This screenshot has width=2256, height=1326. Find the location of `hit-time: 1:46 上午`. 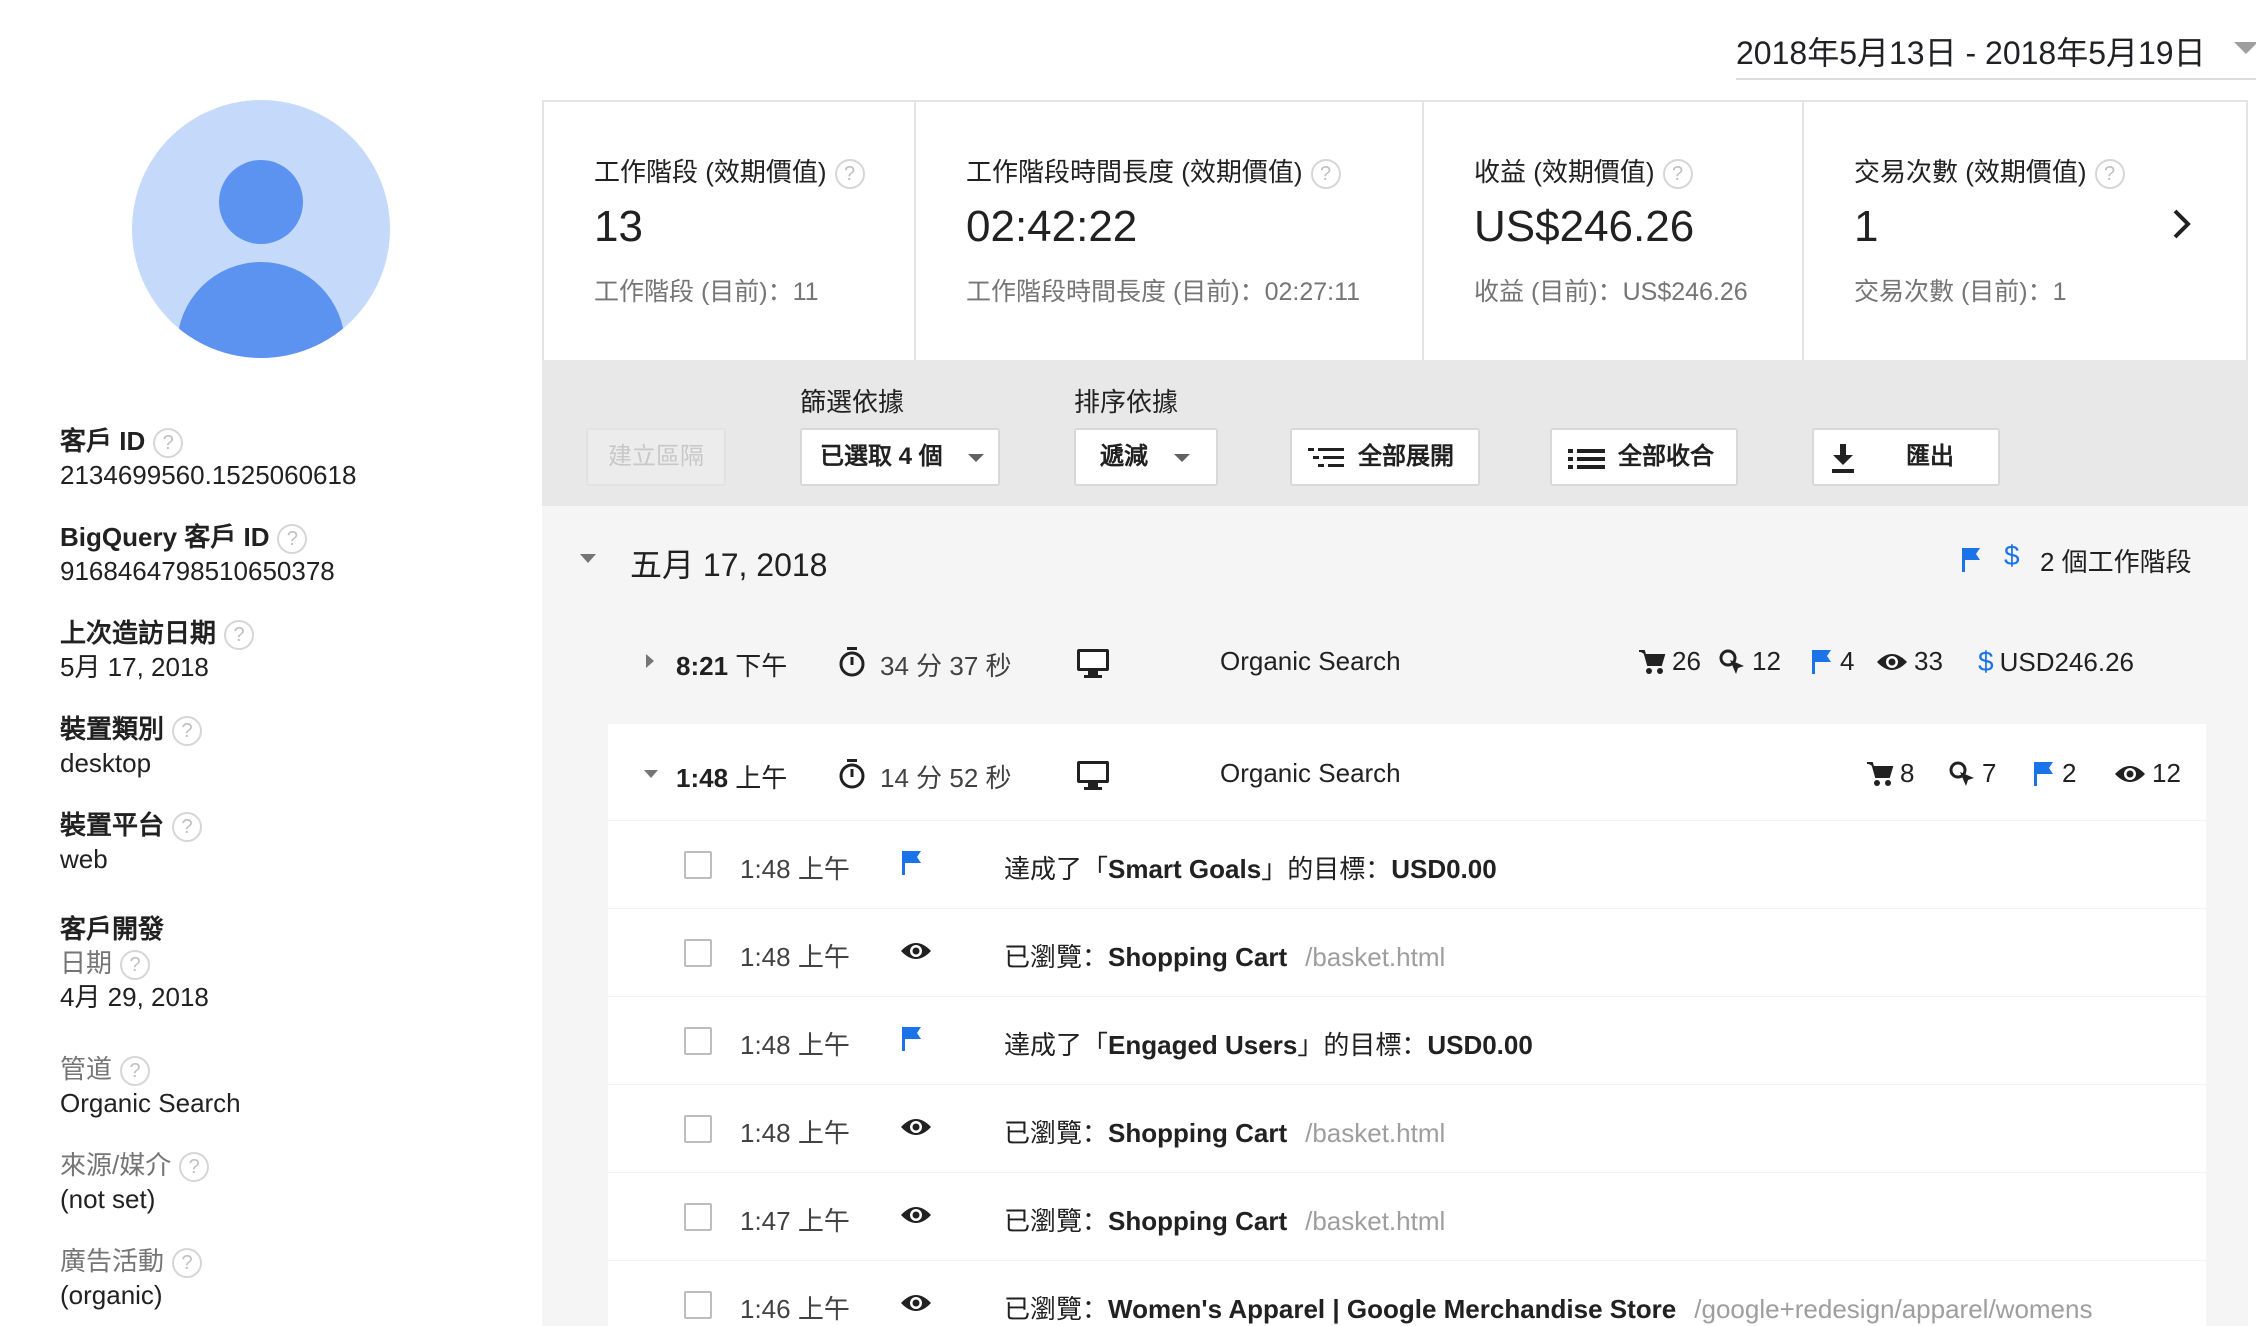

hit-time: 1:46 上午 is located at coordinates (795, 1309).